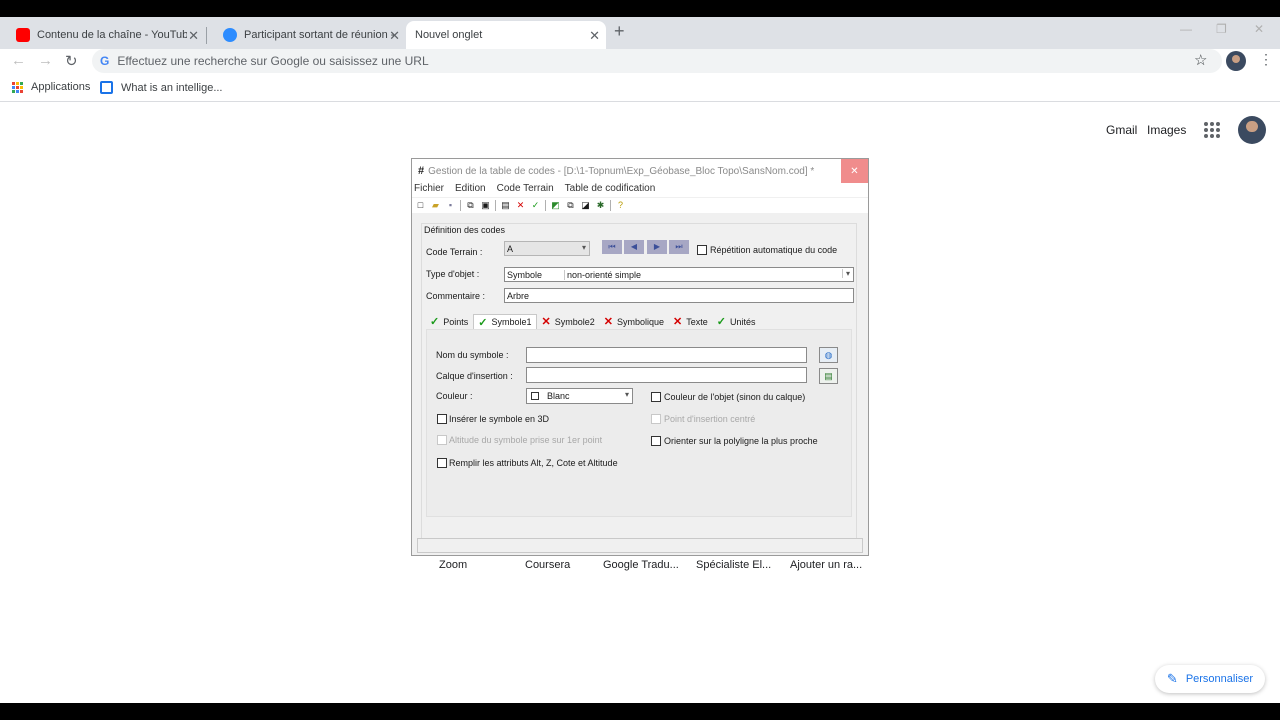  I want to click on dialog-close-button: ✕, so click(854, 171).